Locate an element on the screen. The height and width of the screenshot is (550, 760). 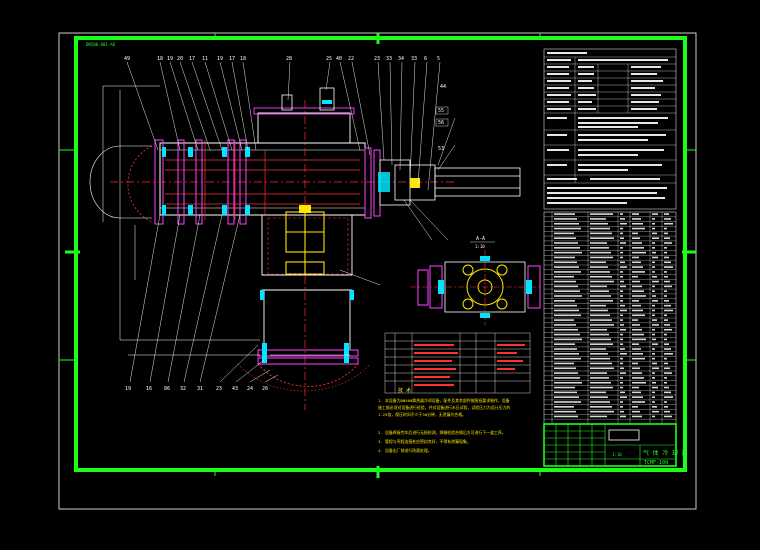
part-number: 6 is located at coordinates (425, 59).